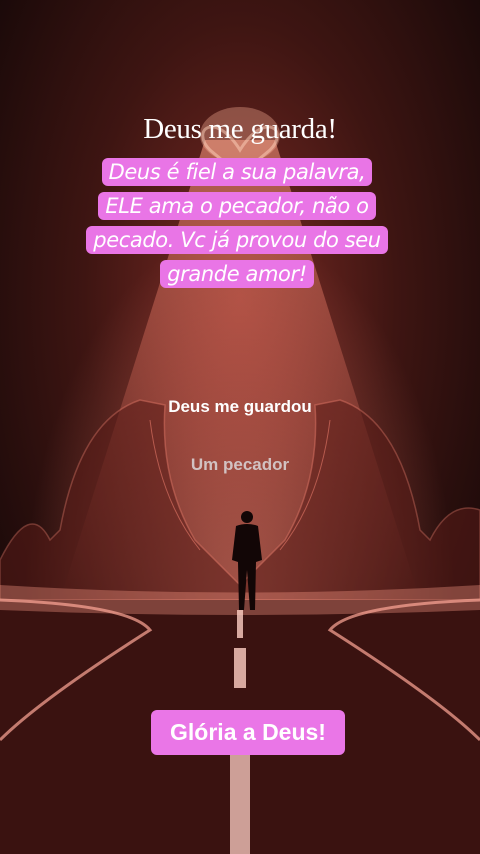 Image resolution: width=480 pixels, height=854 pixels. I want to click on subtitle-guardou: Deus me guardou, so click(240, 406).